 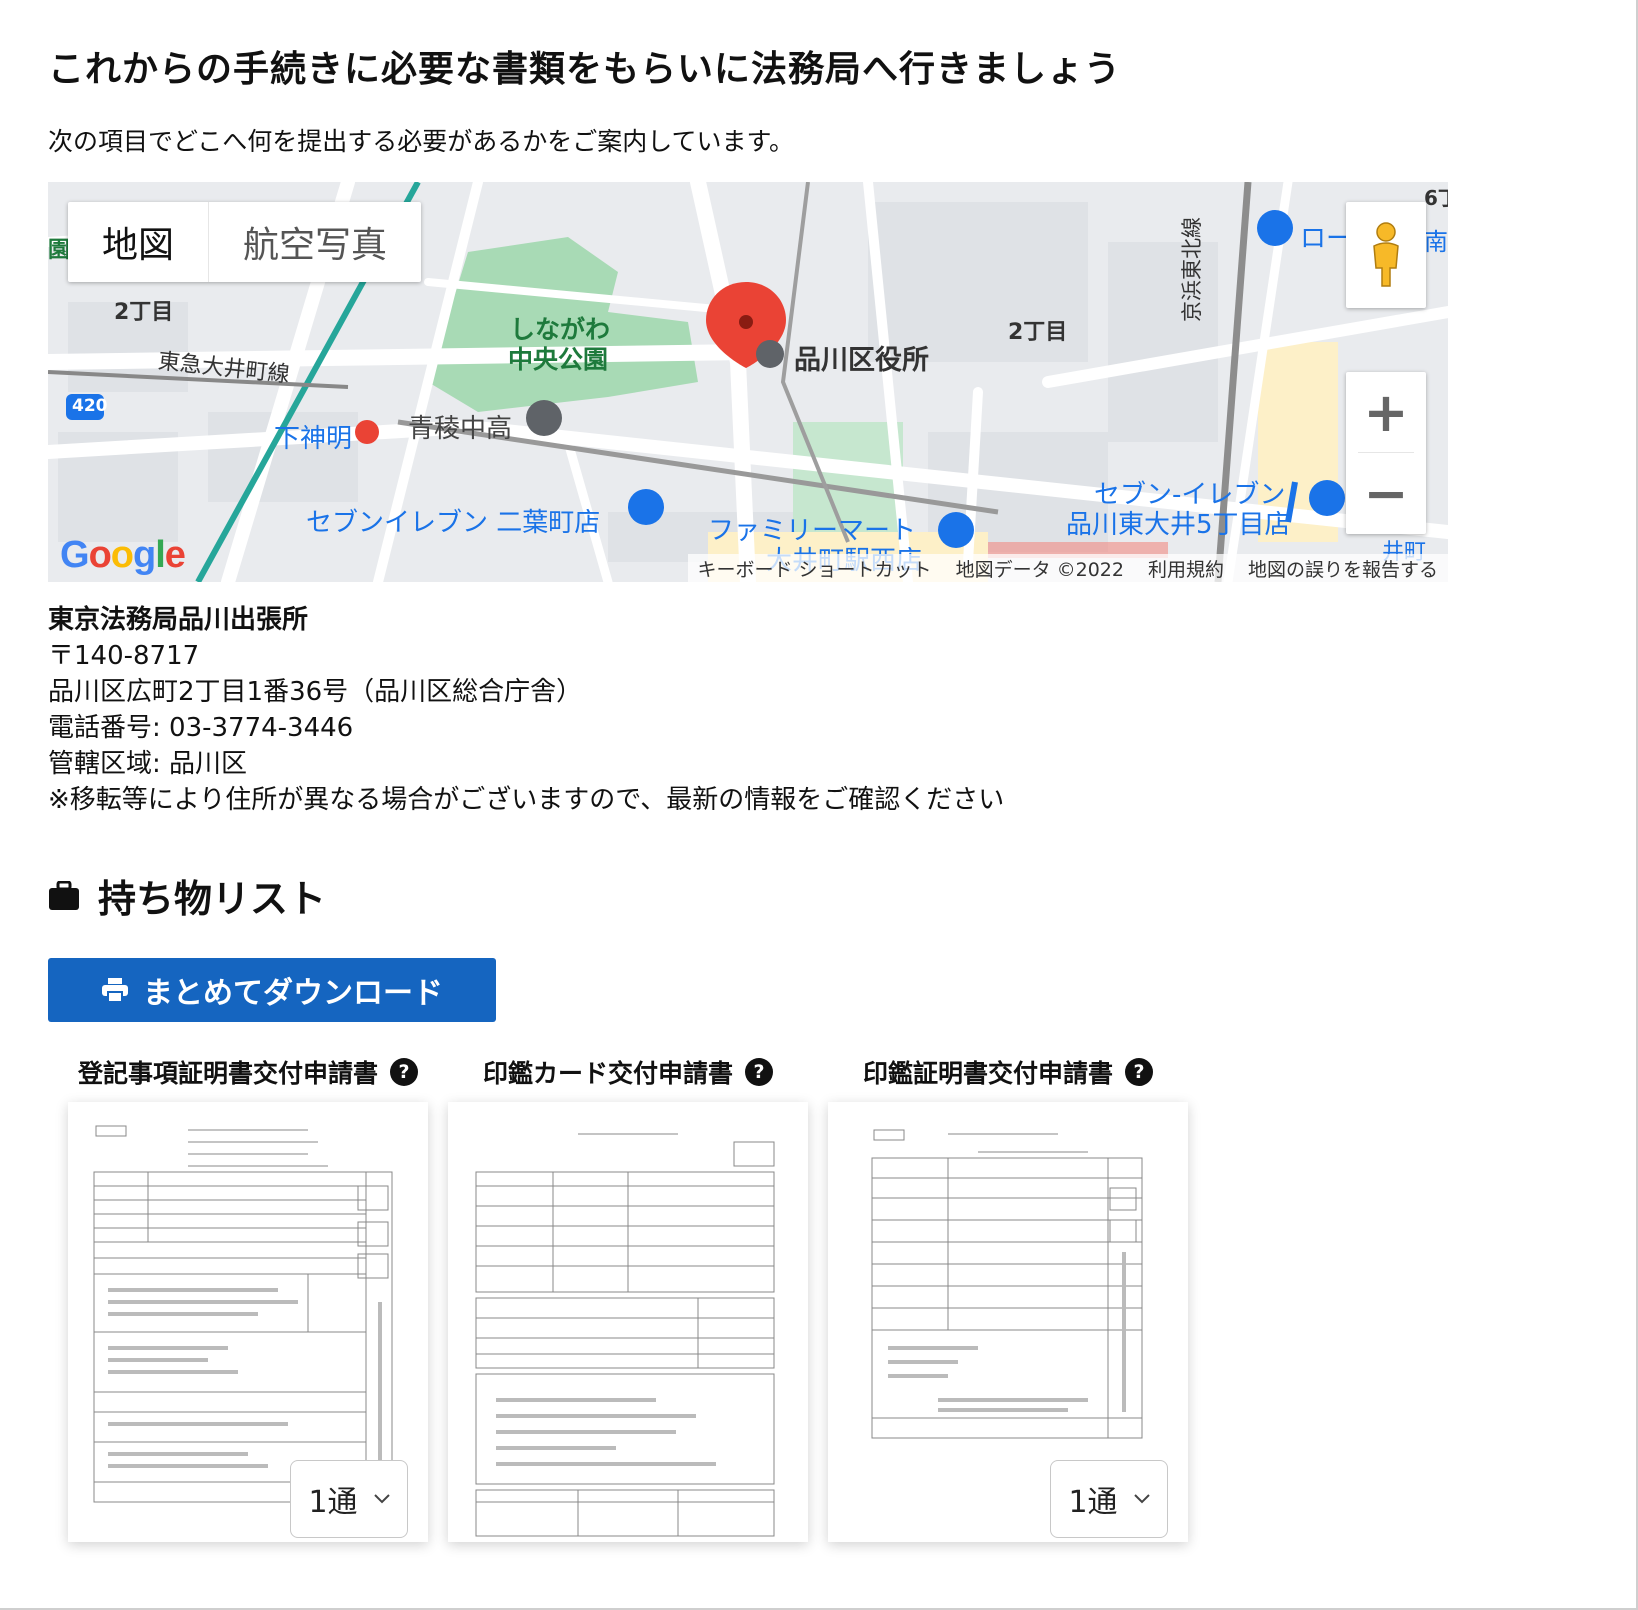 What do you see at coordinates (1038, 332) in the screenshot?
I see `map-label-chome-right: 2丁目` at bounding box center [1038, 332].